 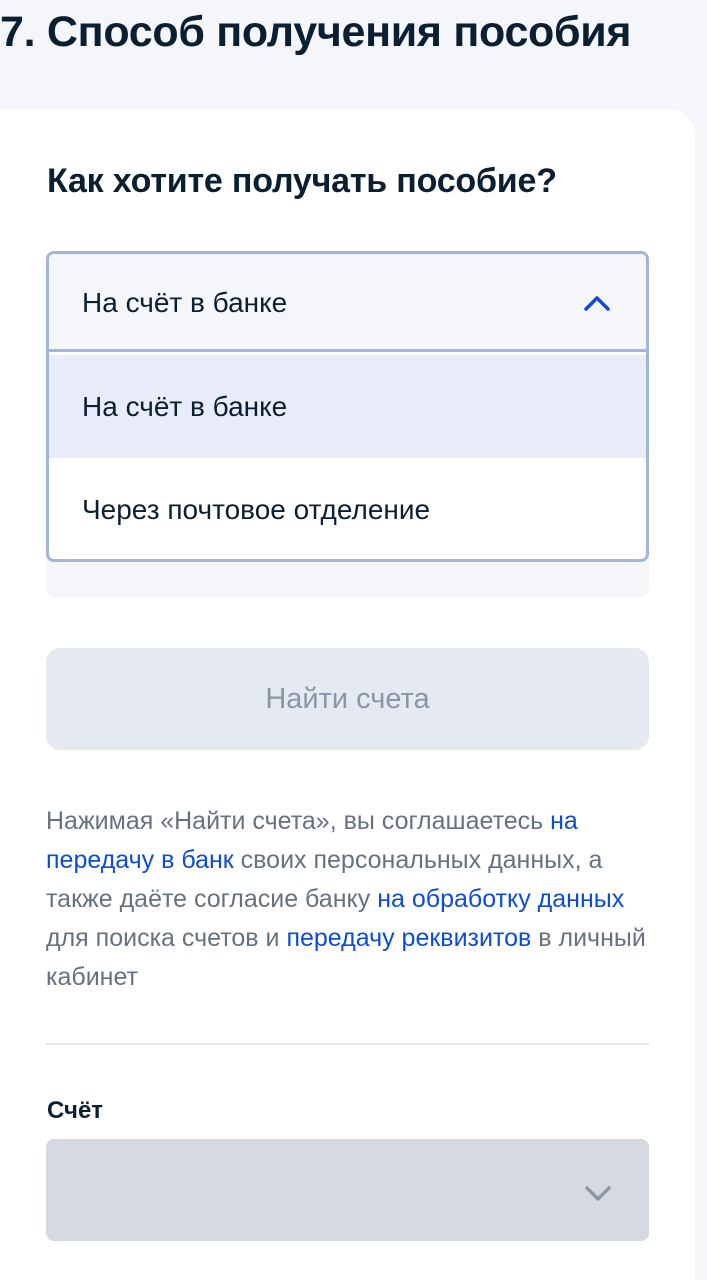 I want to click on chevron-down-icon, so click(x=598, y=1193).